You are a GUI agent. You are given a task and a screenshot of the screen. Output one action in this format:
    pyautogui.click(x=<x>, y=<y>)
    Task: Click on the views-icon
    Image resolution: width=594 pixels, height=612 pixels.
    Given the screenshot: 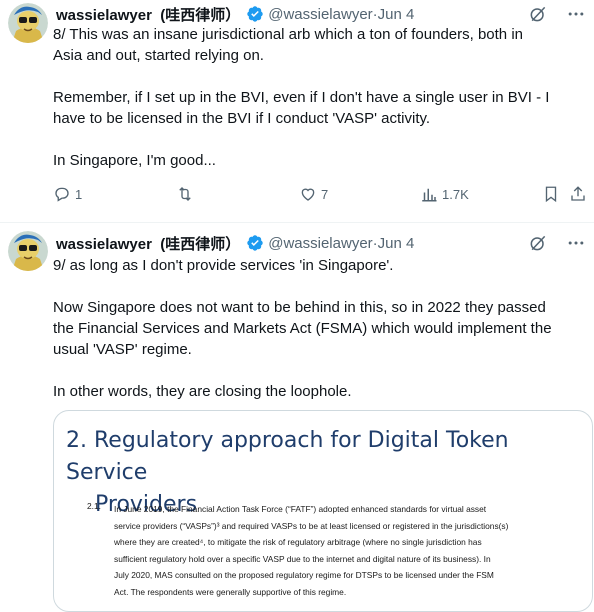 What is the action you would take?
    pyautogui.click(x=429, y=195)
    